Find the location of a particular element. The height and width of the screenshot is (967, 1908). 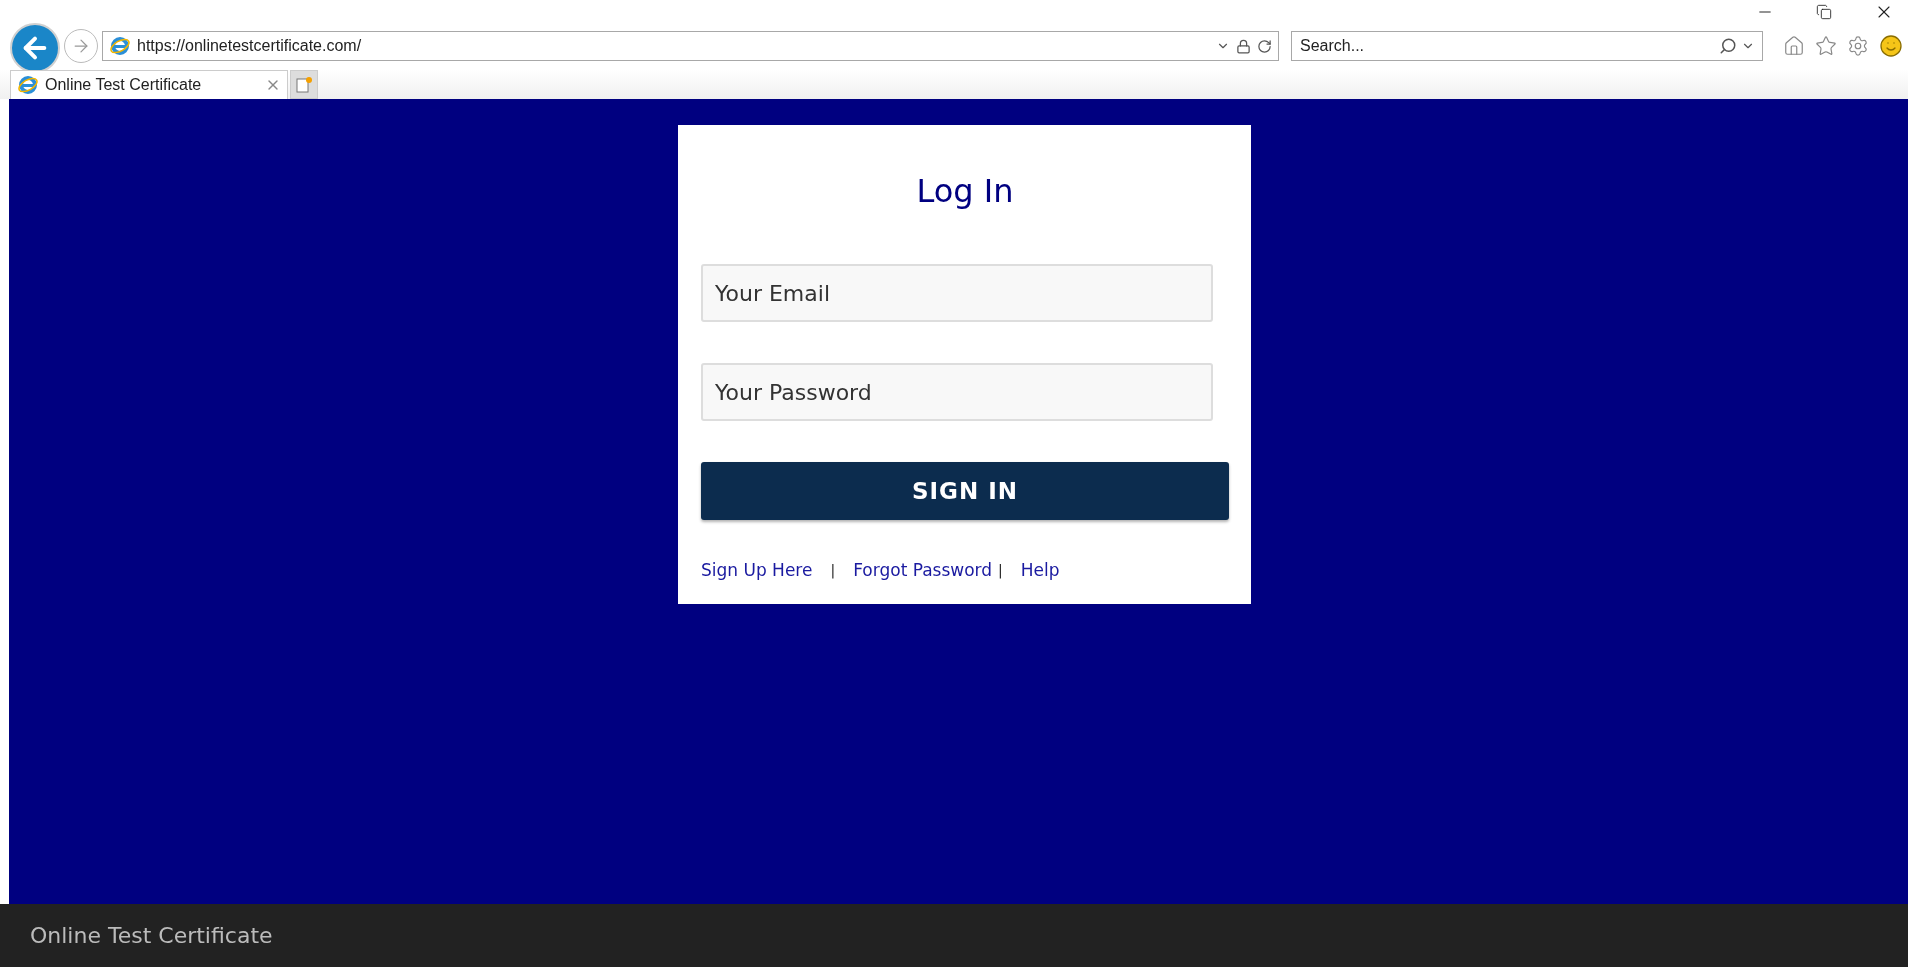

new-tab-button is located at coordinates (304, 84).